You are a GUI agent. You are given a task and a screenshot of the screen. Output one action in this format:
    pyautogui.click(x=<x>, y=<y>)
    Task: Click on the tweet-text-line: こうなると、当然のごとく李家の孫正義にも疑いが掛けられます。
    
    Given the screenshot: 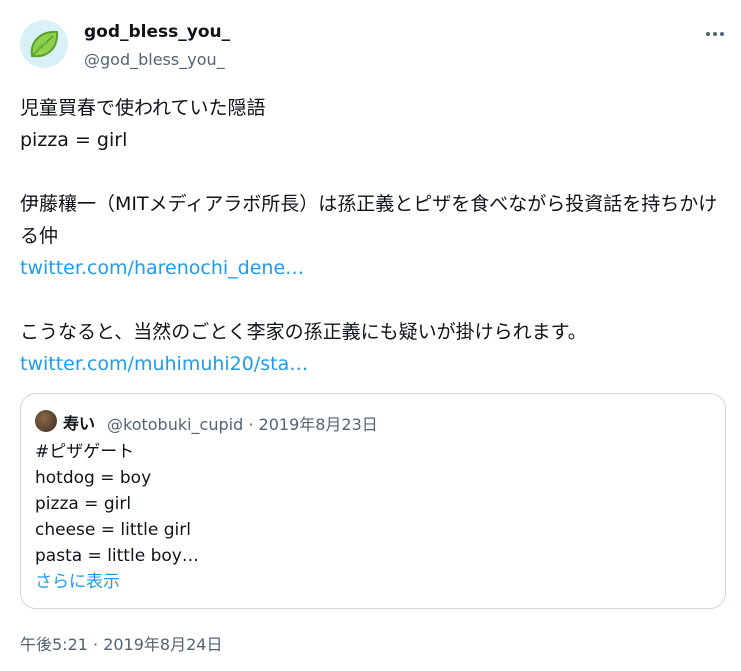 What is the action you would take?
    pyautogui.click(x=303, y=332)
    